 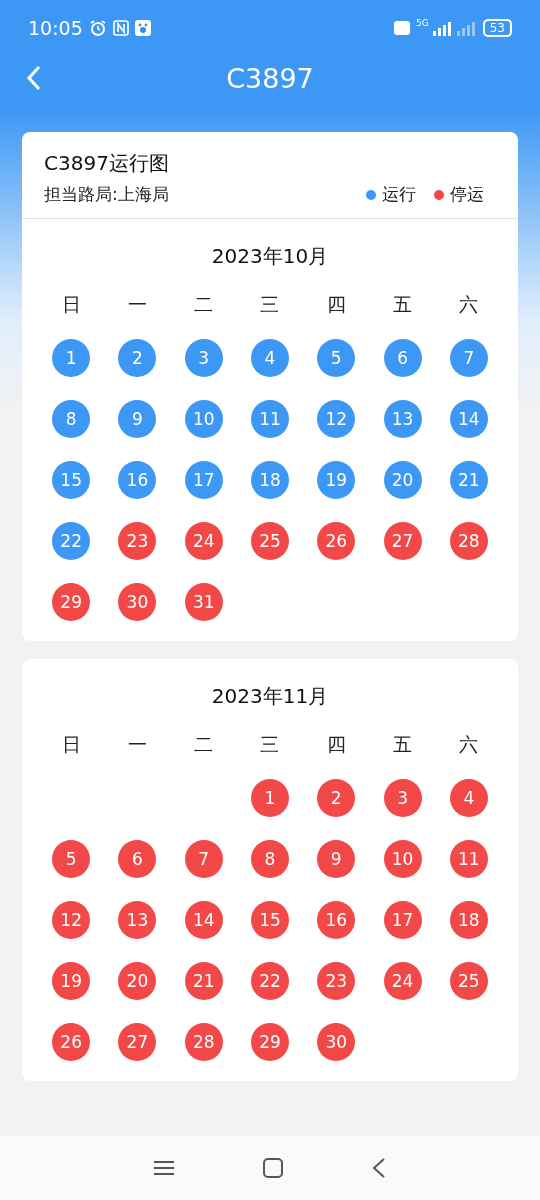 What do you see at coordinates (378, 1168) in the screenshot?
I see `back-icon` at bounding box center [378, 1168].